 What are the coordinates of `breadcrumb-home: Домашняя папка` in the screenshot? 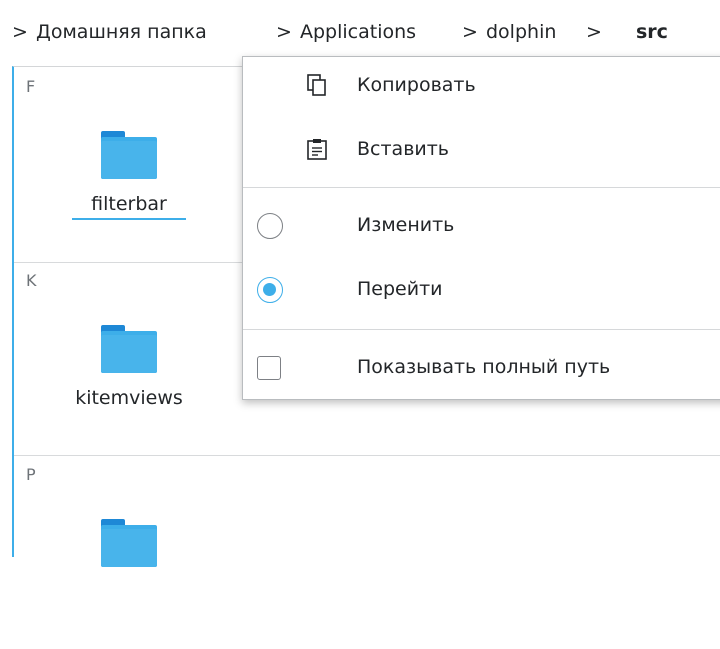 It's located at (121, 32).